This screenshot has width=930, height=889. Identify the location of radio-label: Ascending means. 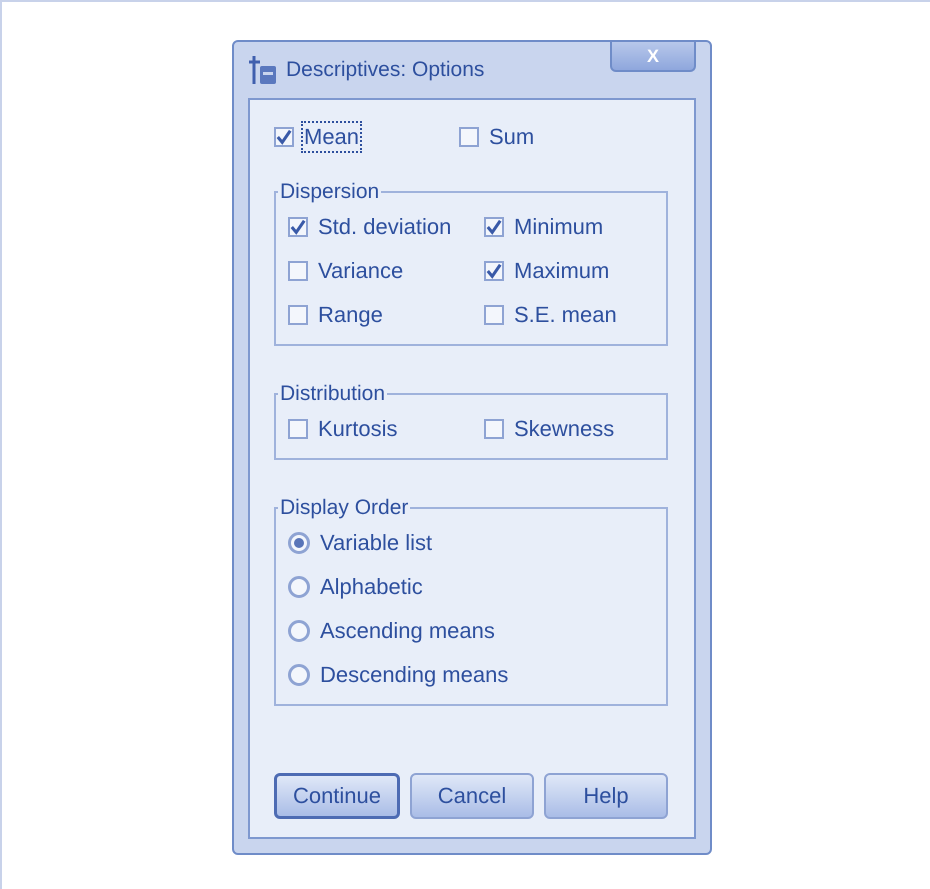
(407, 631).